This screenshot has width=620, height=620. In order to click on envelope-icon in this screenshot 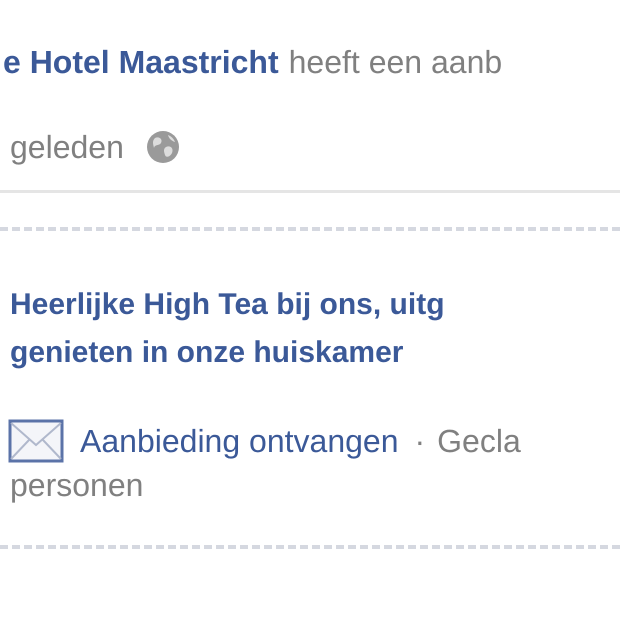, I will do `click(36, 441)`.